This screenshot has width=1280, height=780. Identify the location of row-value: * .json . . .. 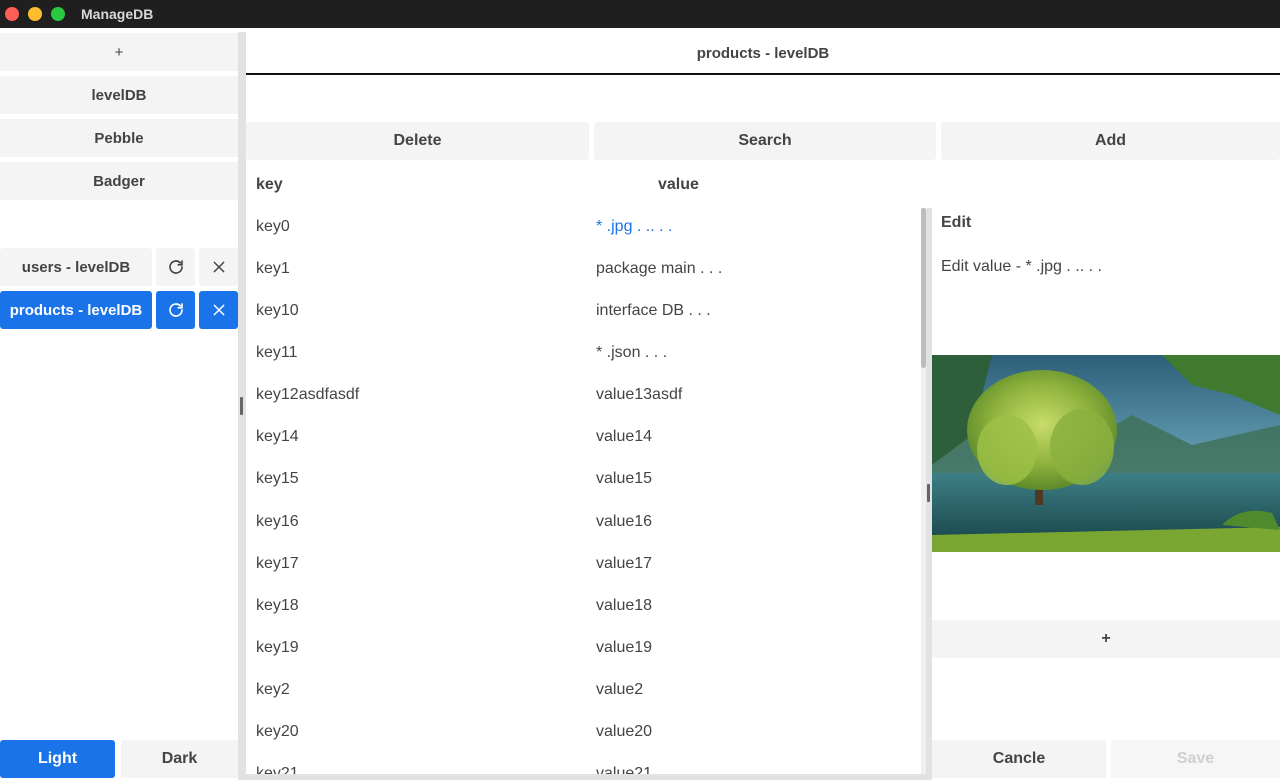
(632, 352).